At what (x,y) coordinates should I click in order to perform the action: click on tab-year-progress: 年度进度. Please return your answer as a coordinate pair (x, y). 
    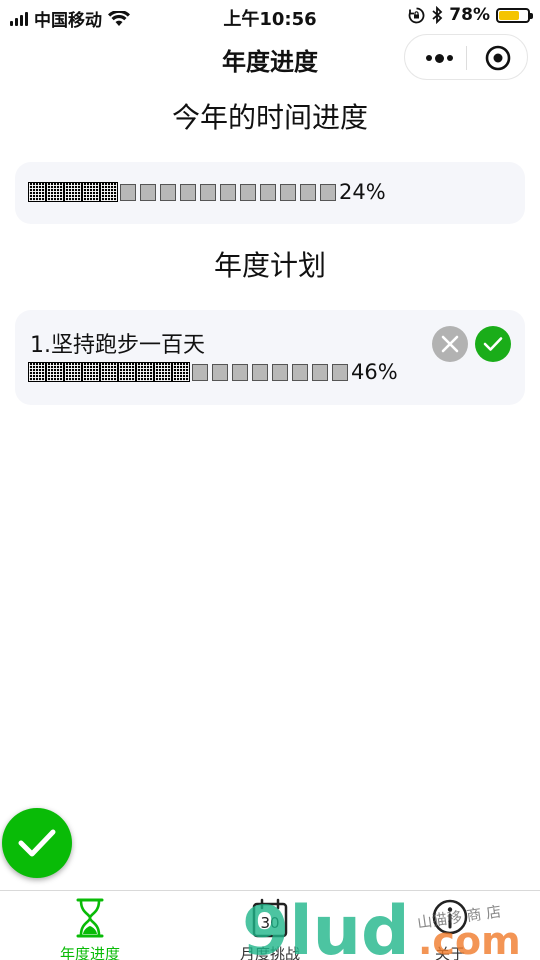
    Looking at the image, I should click on (90, 925).